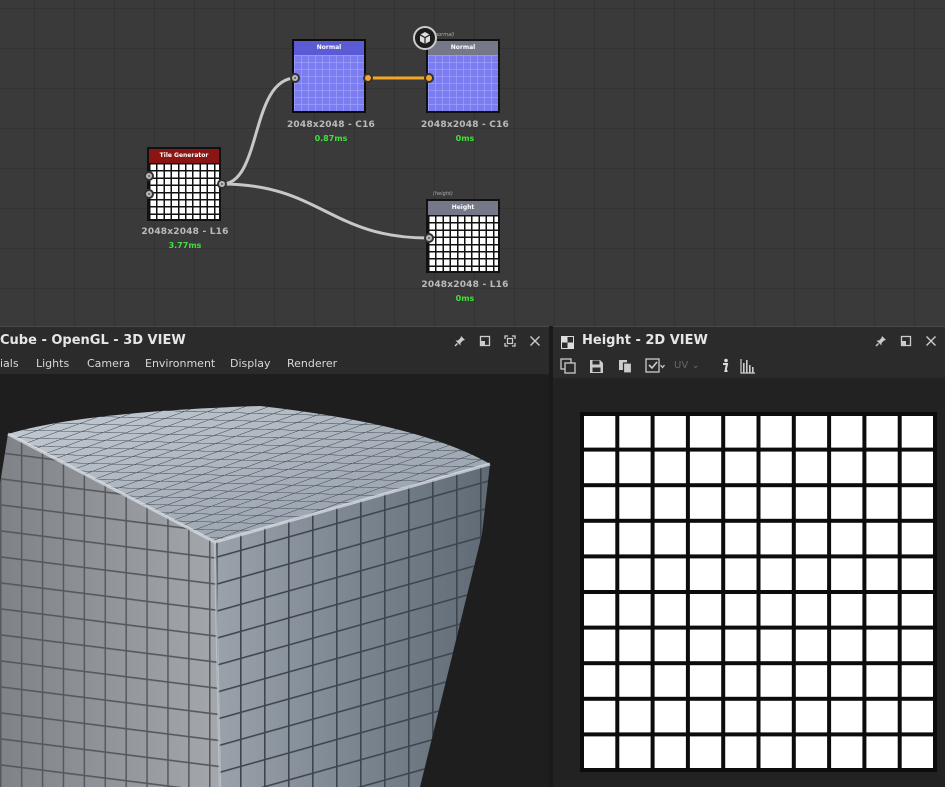 This screenshot has height=787, width=945. I want to click on wire-tile-to-height, so click(325, 211).